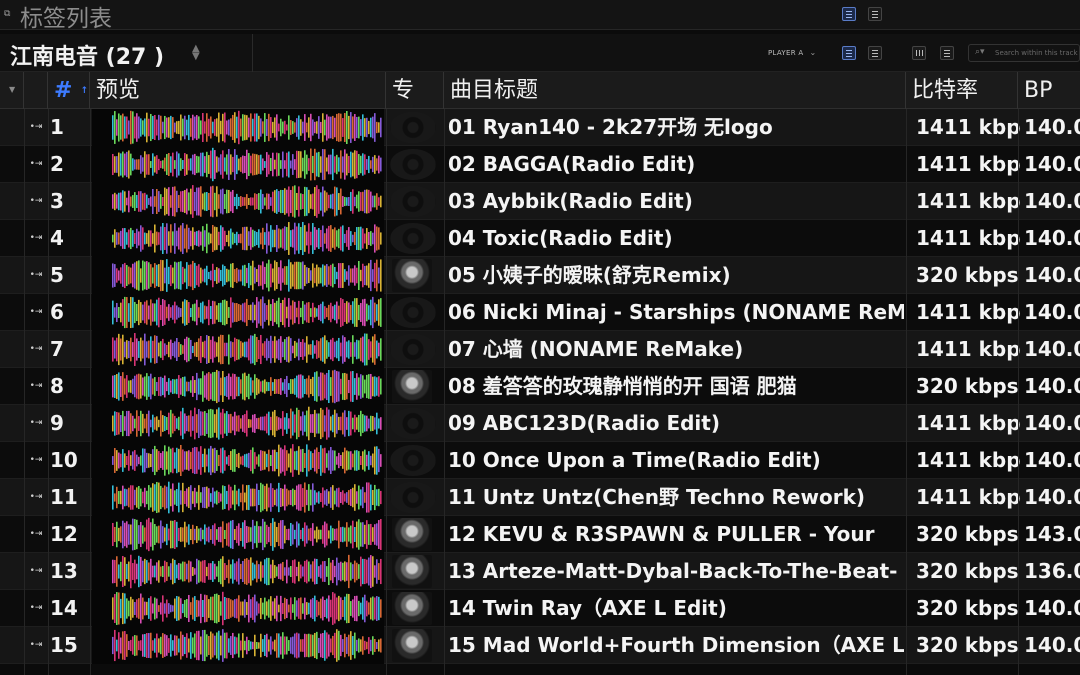 The width and height of the screenshot is (1080, 675). What do you see at coordinates (540, 53) in the screenshot?
I see `playlist-header: 江南电音 (27 ) ▲ ▼ PLAYER A ⌄` at bounding box center [540, 53].